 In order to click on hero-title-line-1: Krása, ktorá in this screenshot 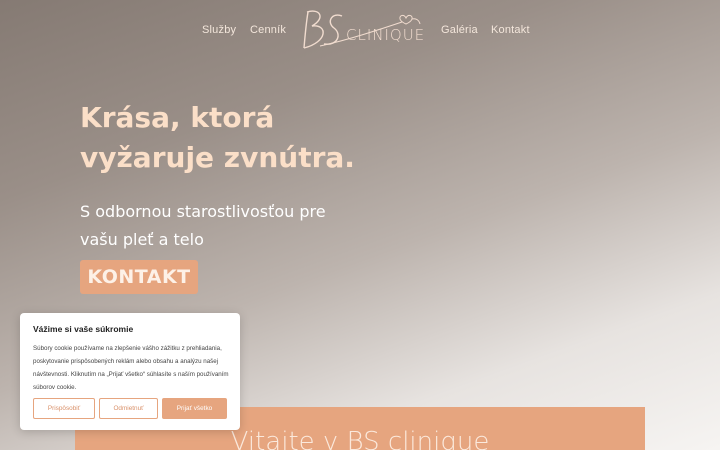, I will do `click(177, 117)`.